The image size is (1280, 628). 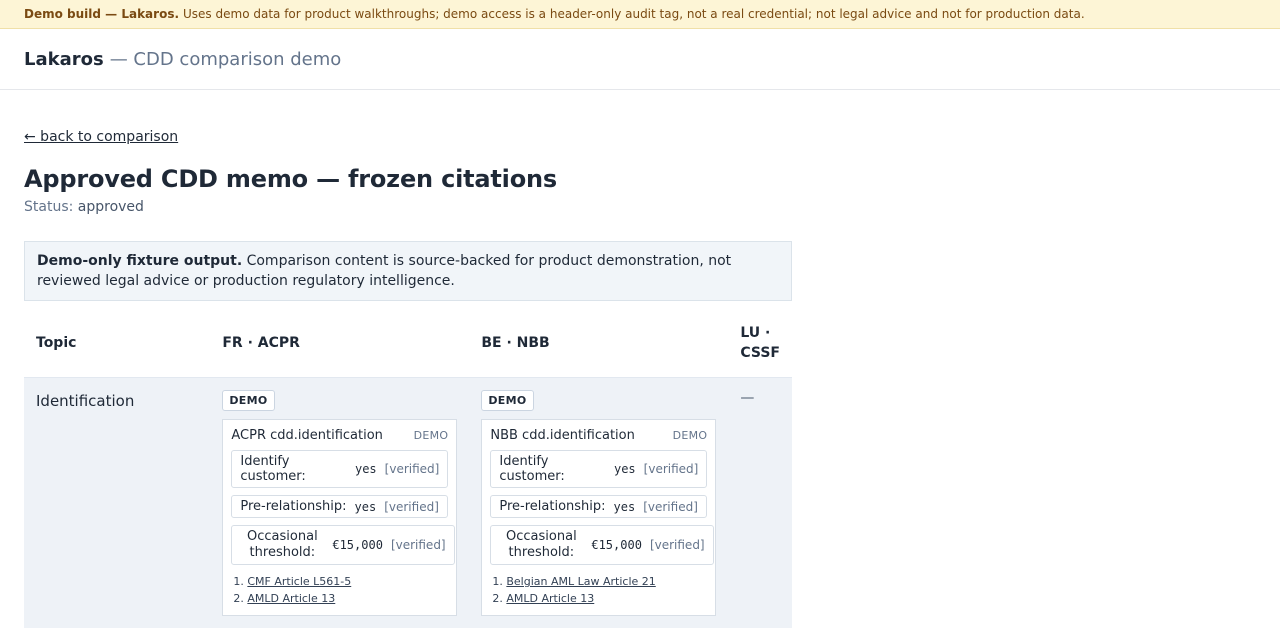 What do you see at coordinates (760, 503) in the screenshot?
I see `lu-cell: —` at bounding box center [760, 503].